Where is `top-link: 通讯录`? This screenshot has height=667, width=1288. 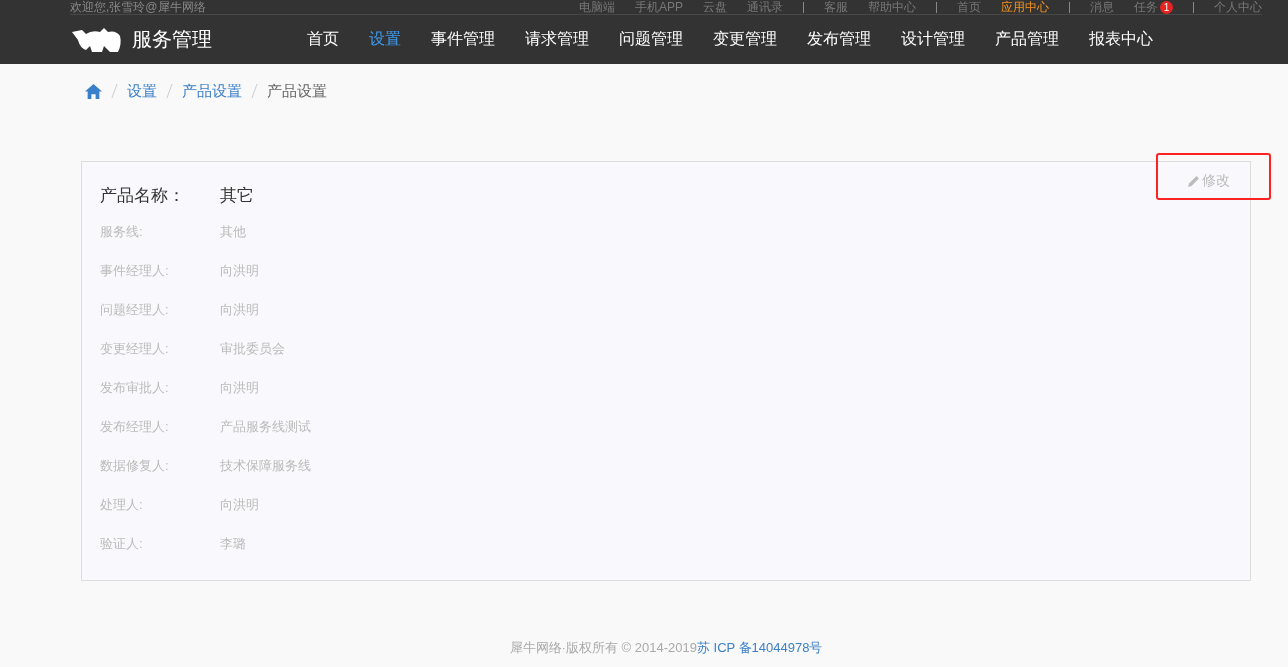
top-link: 通讯录 is located at coordinates (765, 7).